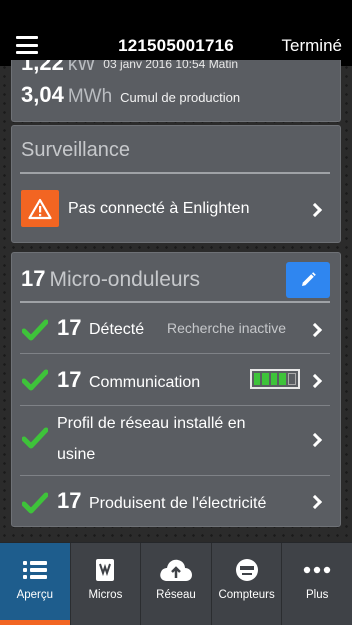  Describe the element at coordinates (42, 94) in the screenshot. I see `lifetime-energy-value: 3,04` at that location.